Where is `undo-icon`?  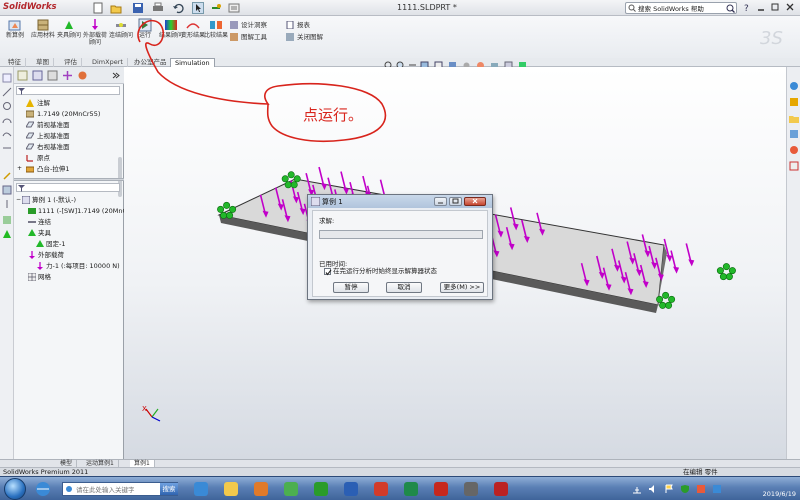
undo-icon is located at coordinates (179, 8).